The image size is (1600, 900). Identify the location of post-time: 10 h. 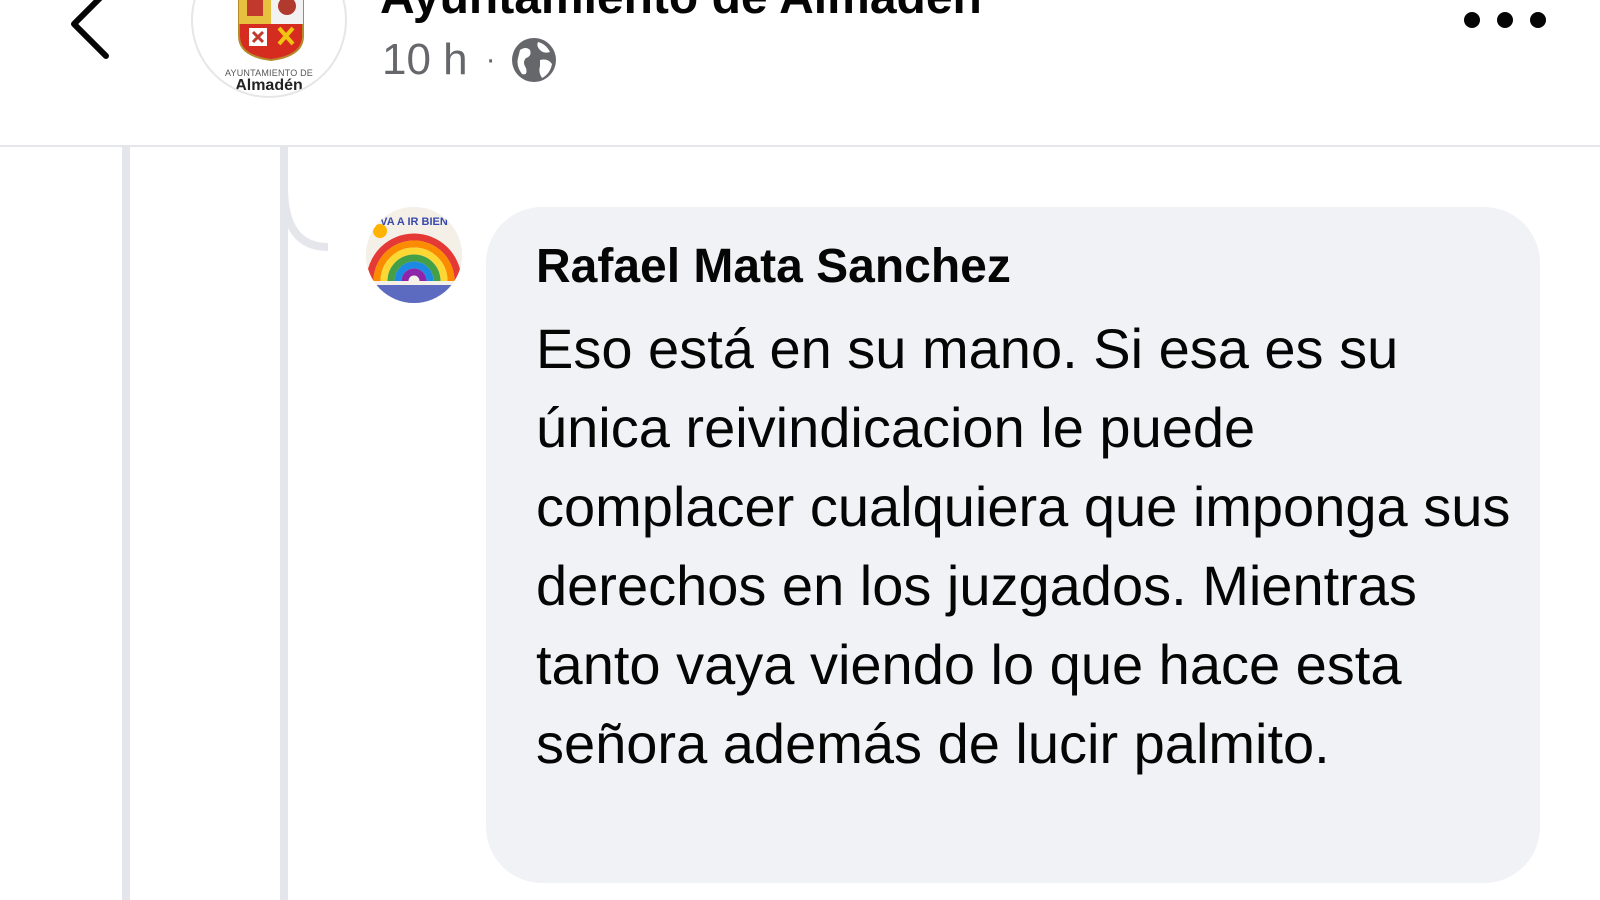
(425, 60).